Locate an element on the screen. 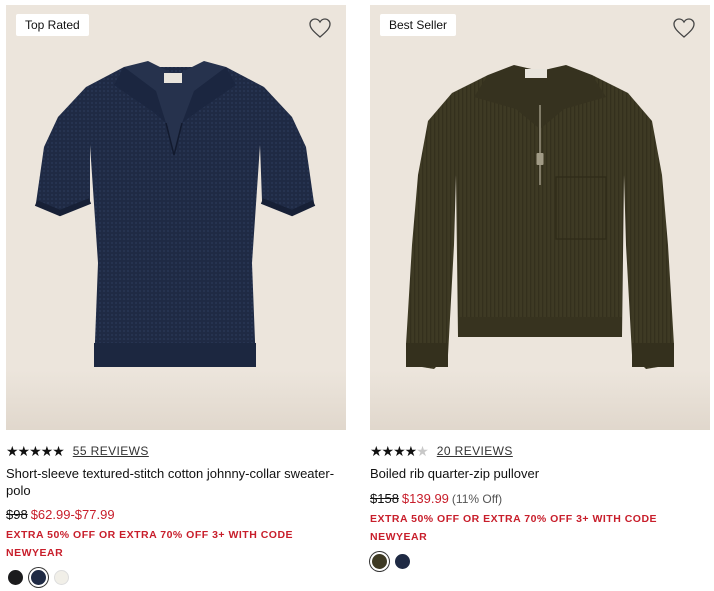 The image size is (714, 591). rating: ★★★★★ 55 REVIEWS is located at coordinates (77, 451).